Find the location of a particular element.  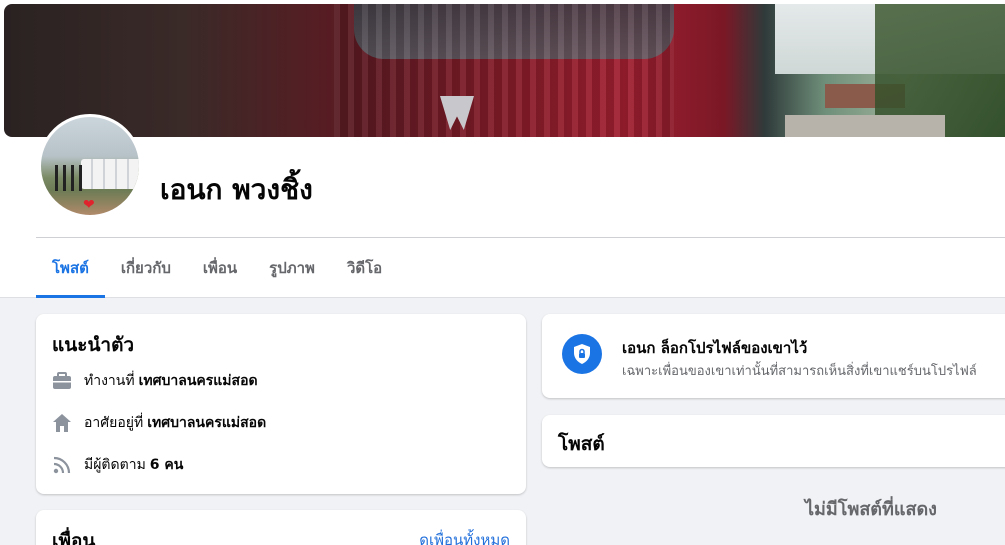

briefcase-icon is located at coordinates (62, 381).